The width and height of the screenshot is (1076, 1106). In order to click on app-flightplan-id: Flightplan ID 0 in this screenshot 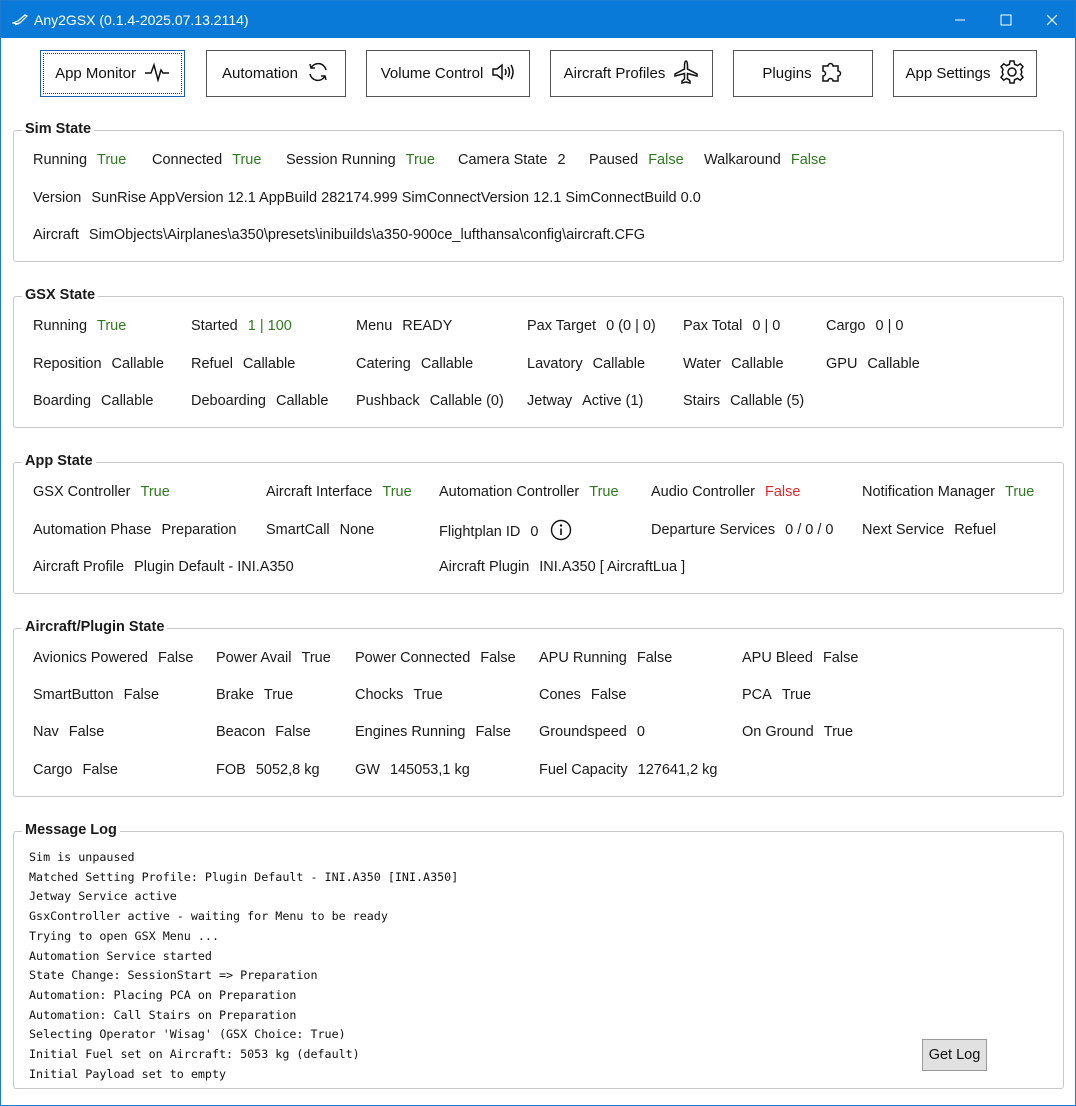, I will do `click(505, 532)`.